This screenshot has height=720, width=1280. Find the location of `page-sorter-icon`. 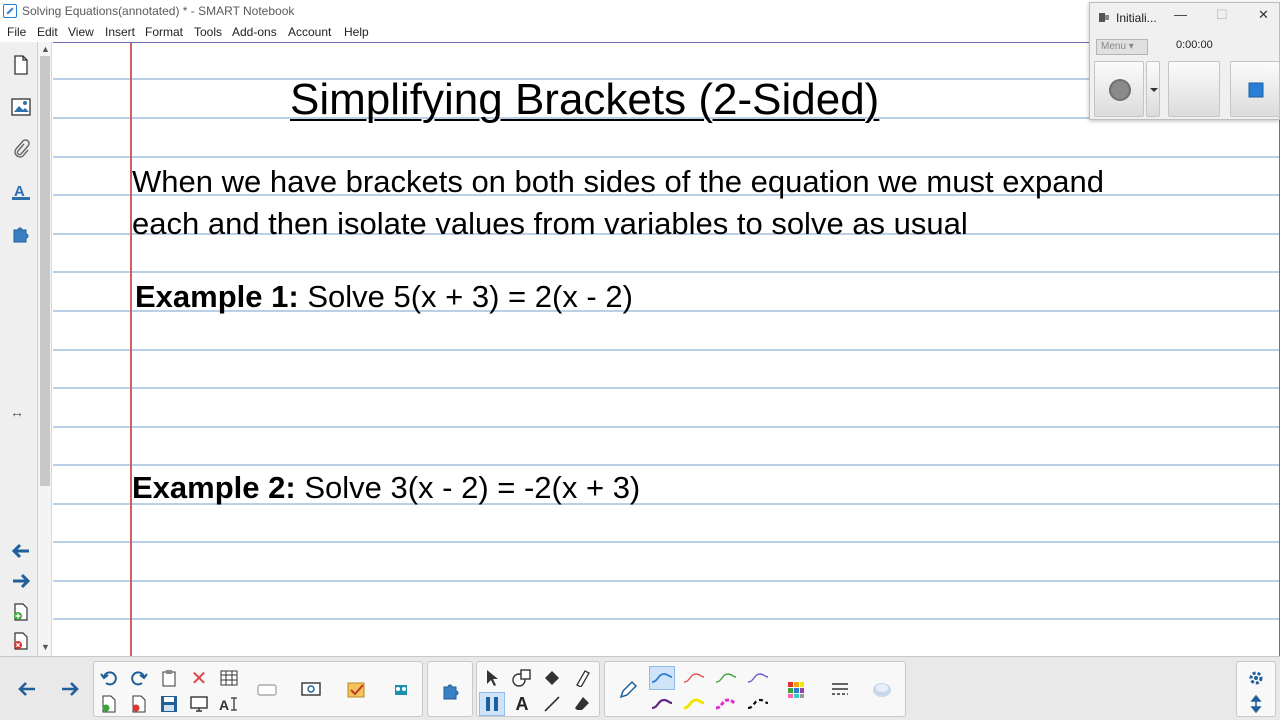

page-sorter-icon is located at coordinates (21, 65).